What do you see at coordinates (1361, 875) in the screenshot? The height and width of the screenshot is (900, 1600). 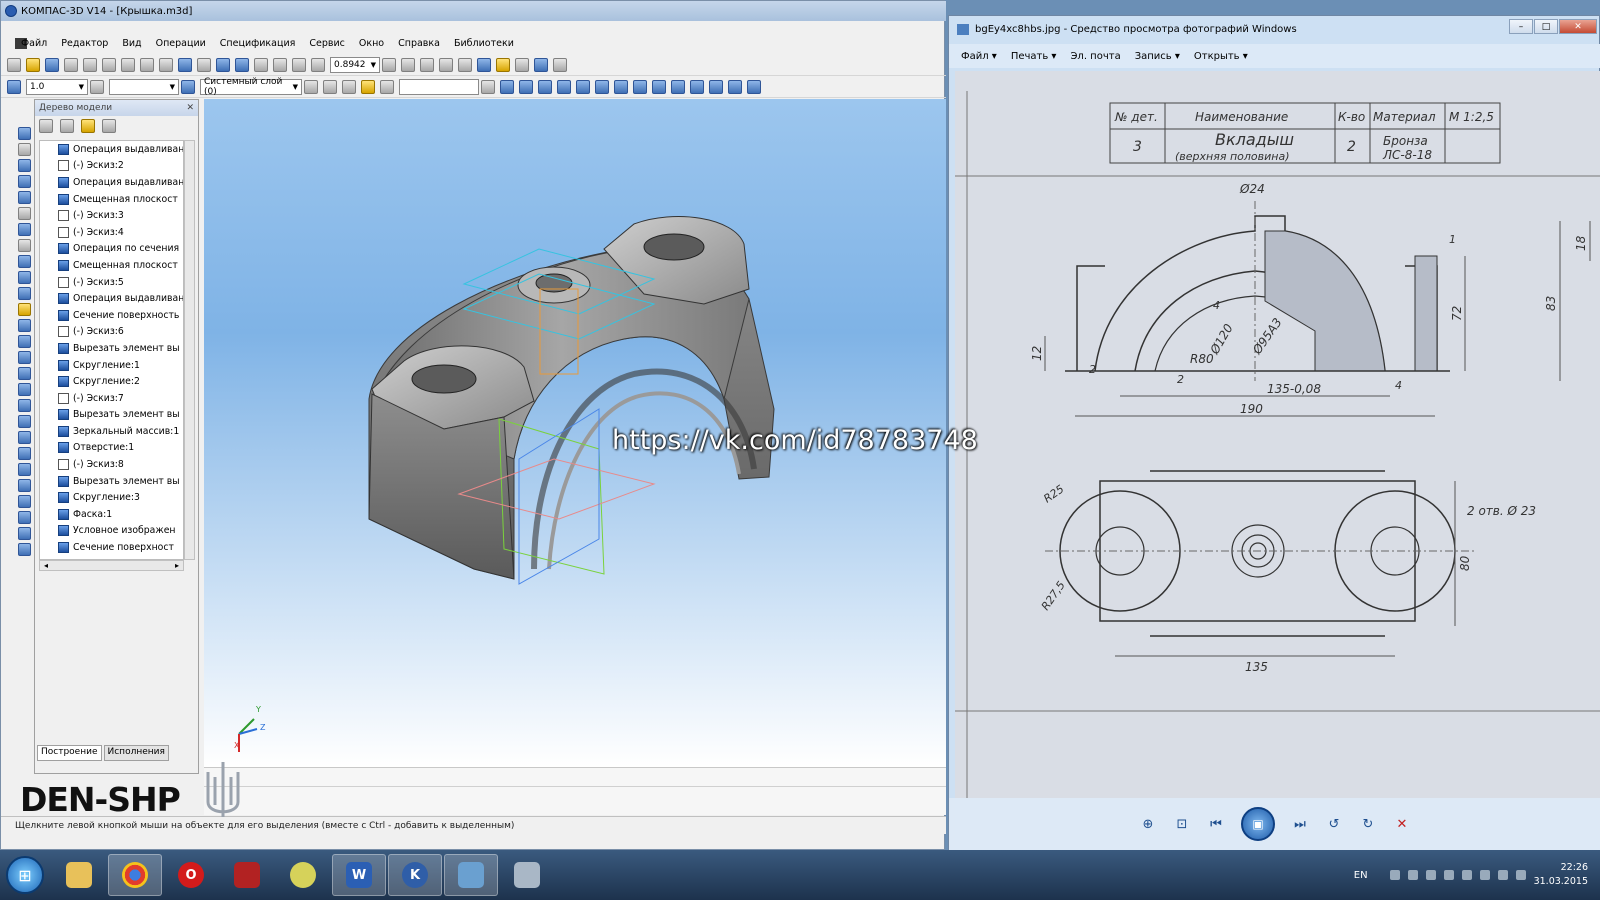 I see `language-indicator: EN` at bounding box center [1361, 875].